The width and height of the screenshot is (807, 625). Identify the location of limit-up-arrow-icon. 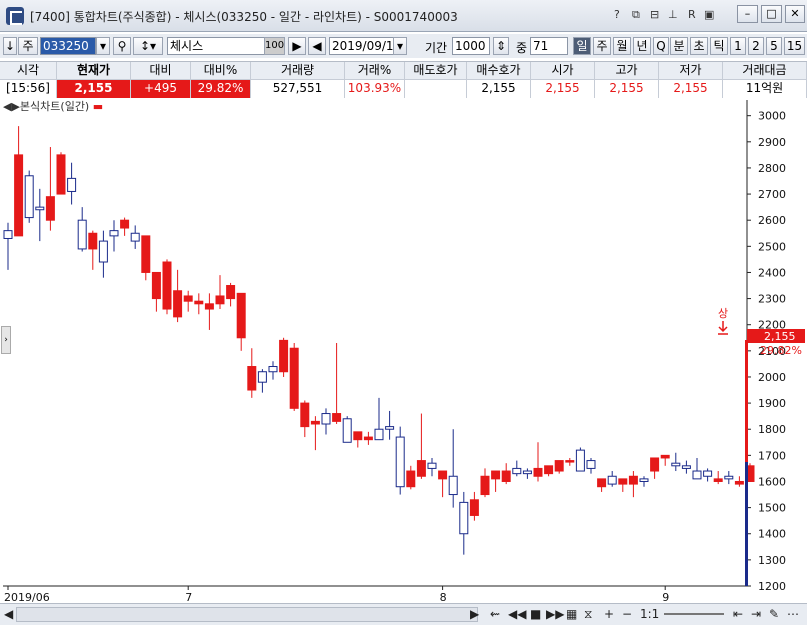
(723, 328).